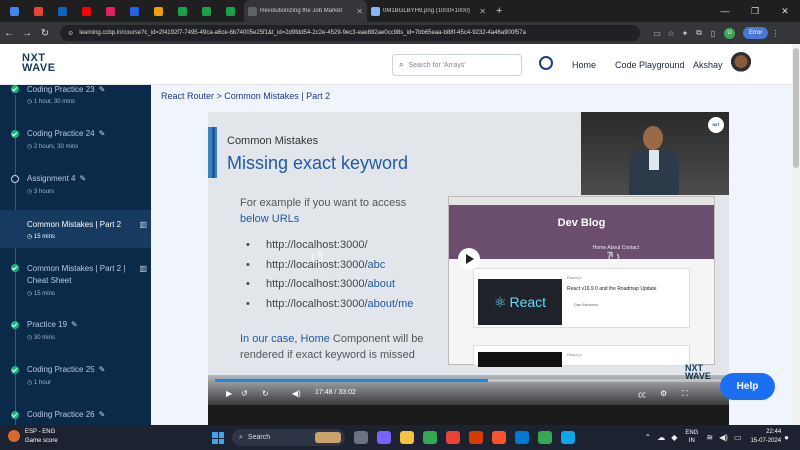 This screenshot has width=800, height=450. I want to click on play-overlay-button, so click(469, 259).